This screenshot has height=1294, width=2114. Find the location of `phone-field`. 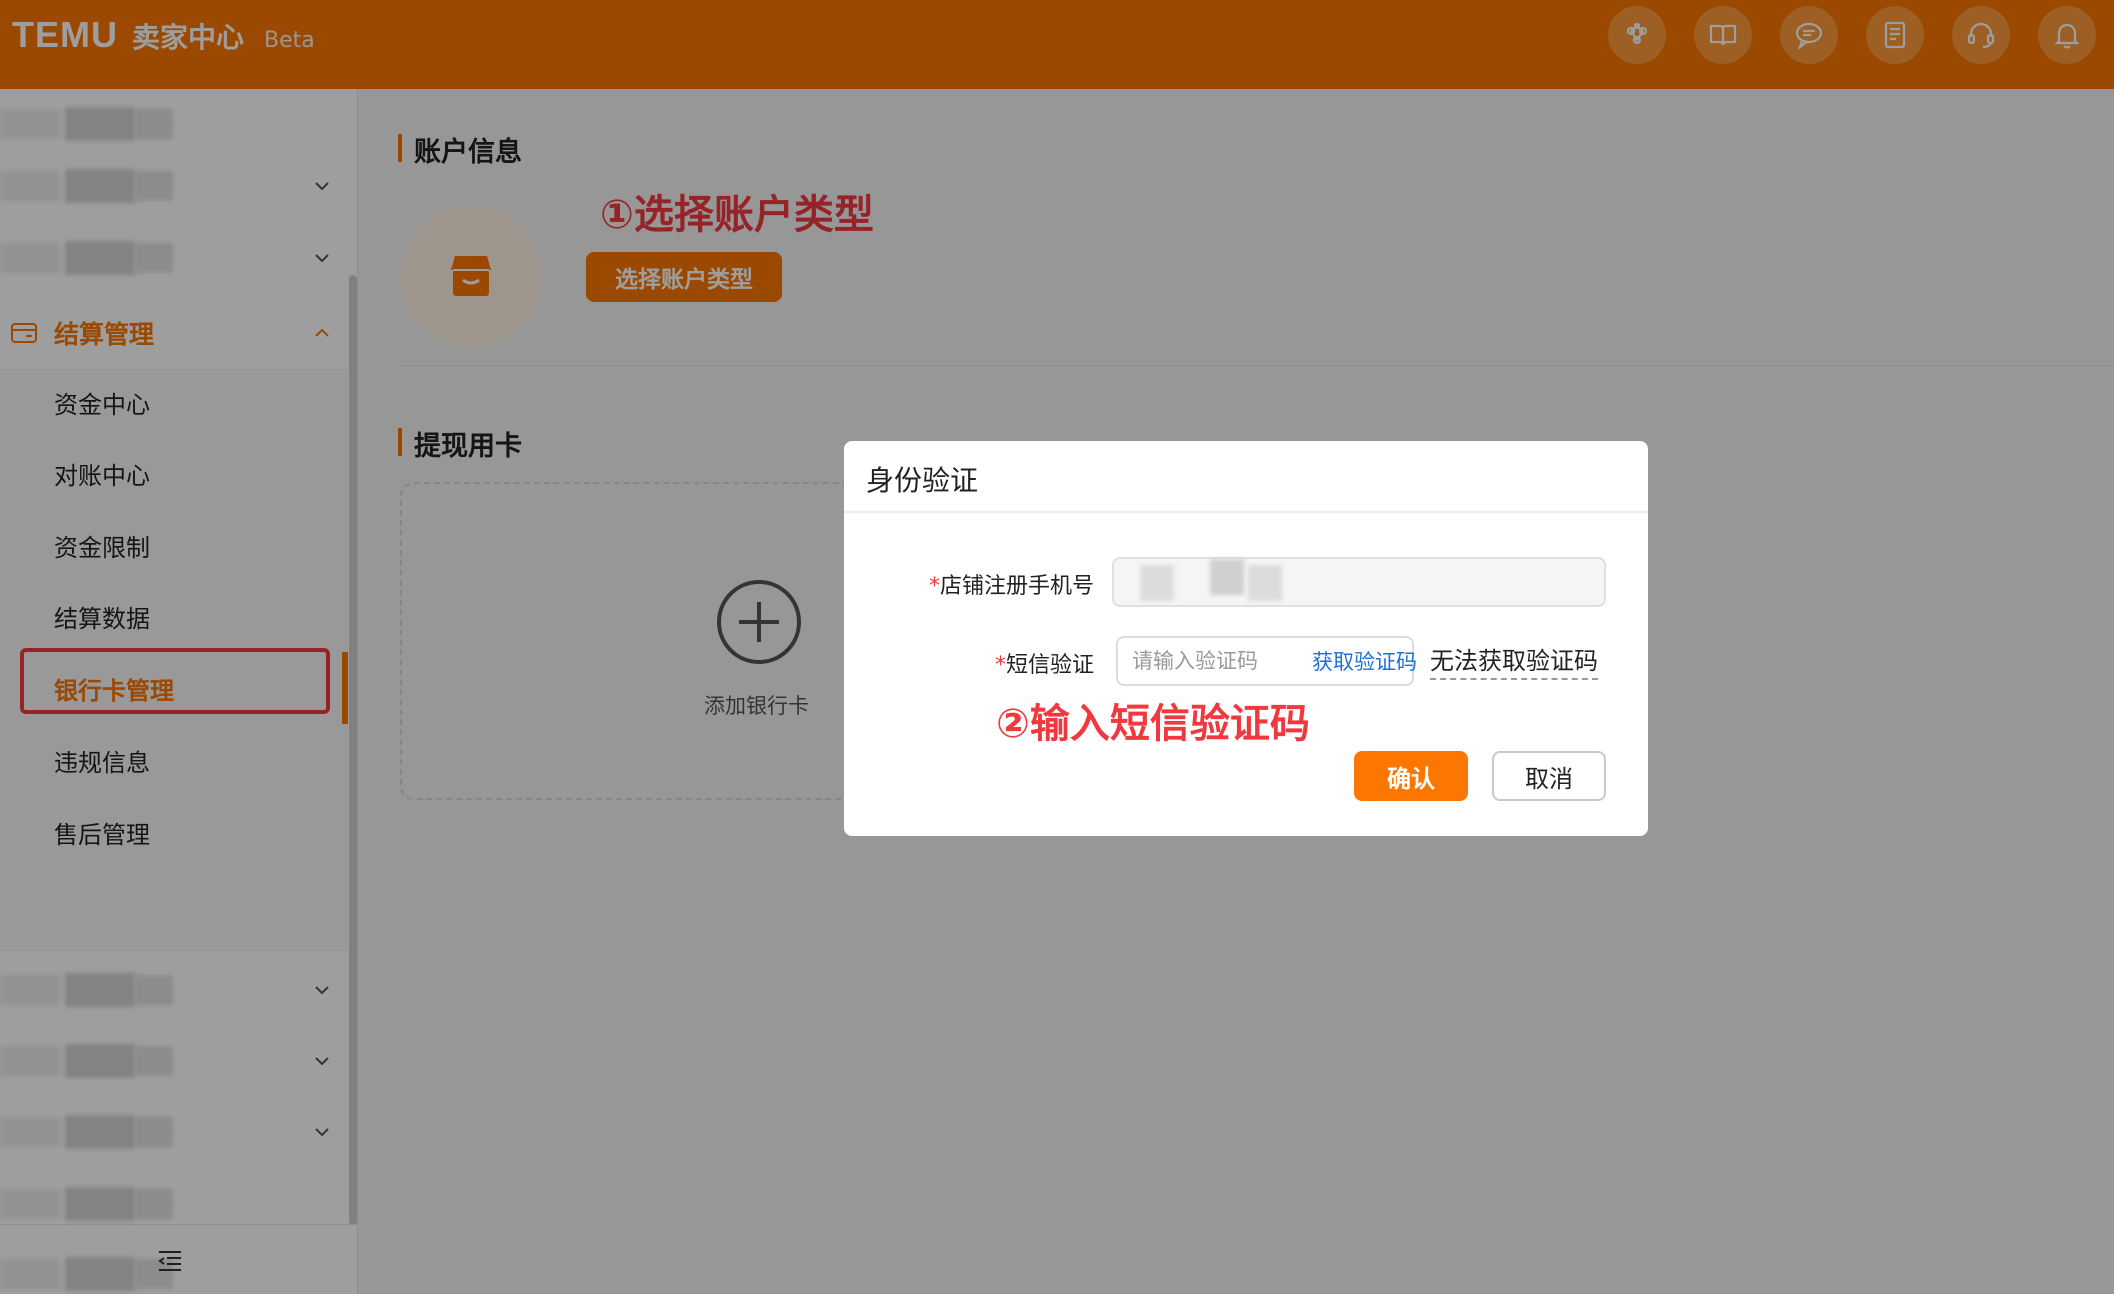

phone-field is located at coordinates (1359, 582).